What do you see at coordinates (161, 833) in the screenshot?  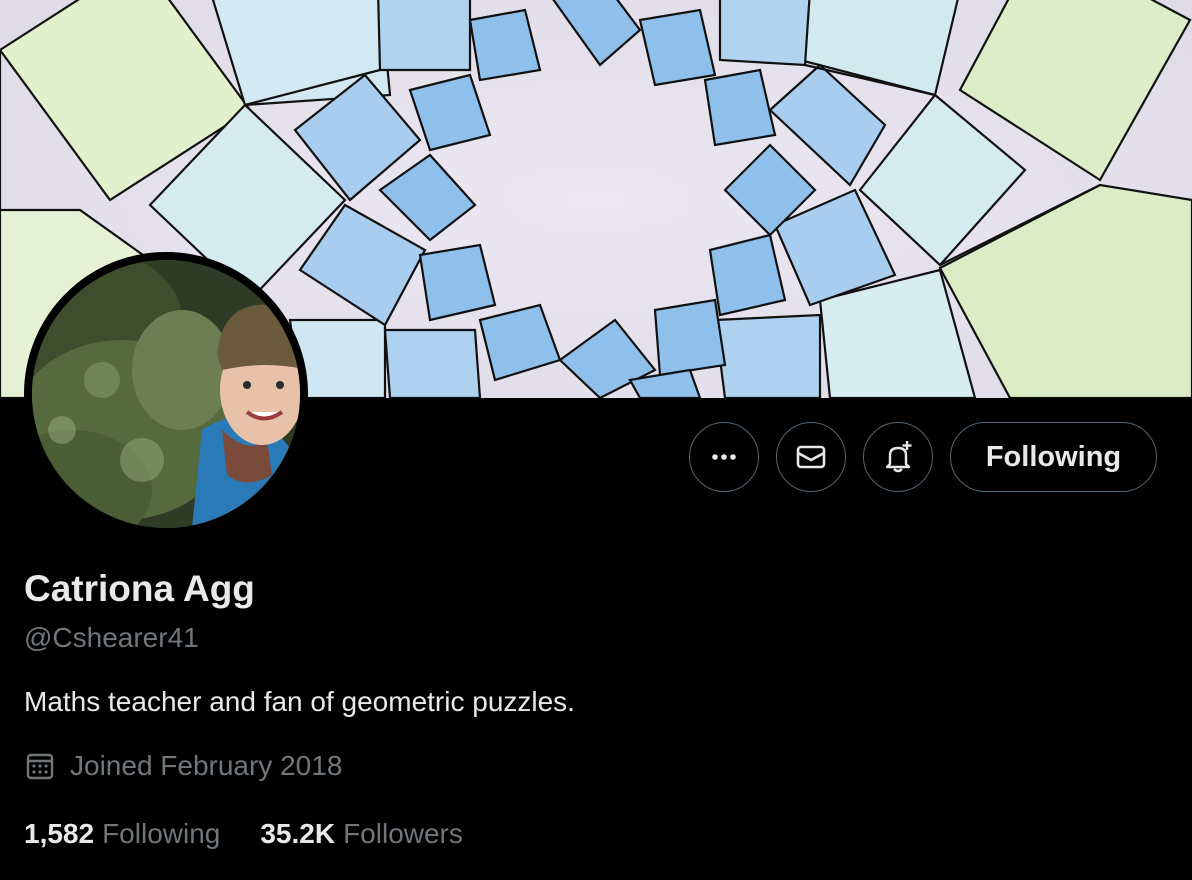 I see `following-stat-label: Following` at bounding box center [161, 833].